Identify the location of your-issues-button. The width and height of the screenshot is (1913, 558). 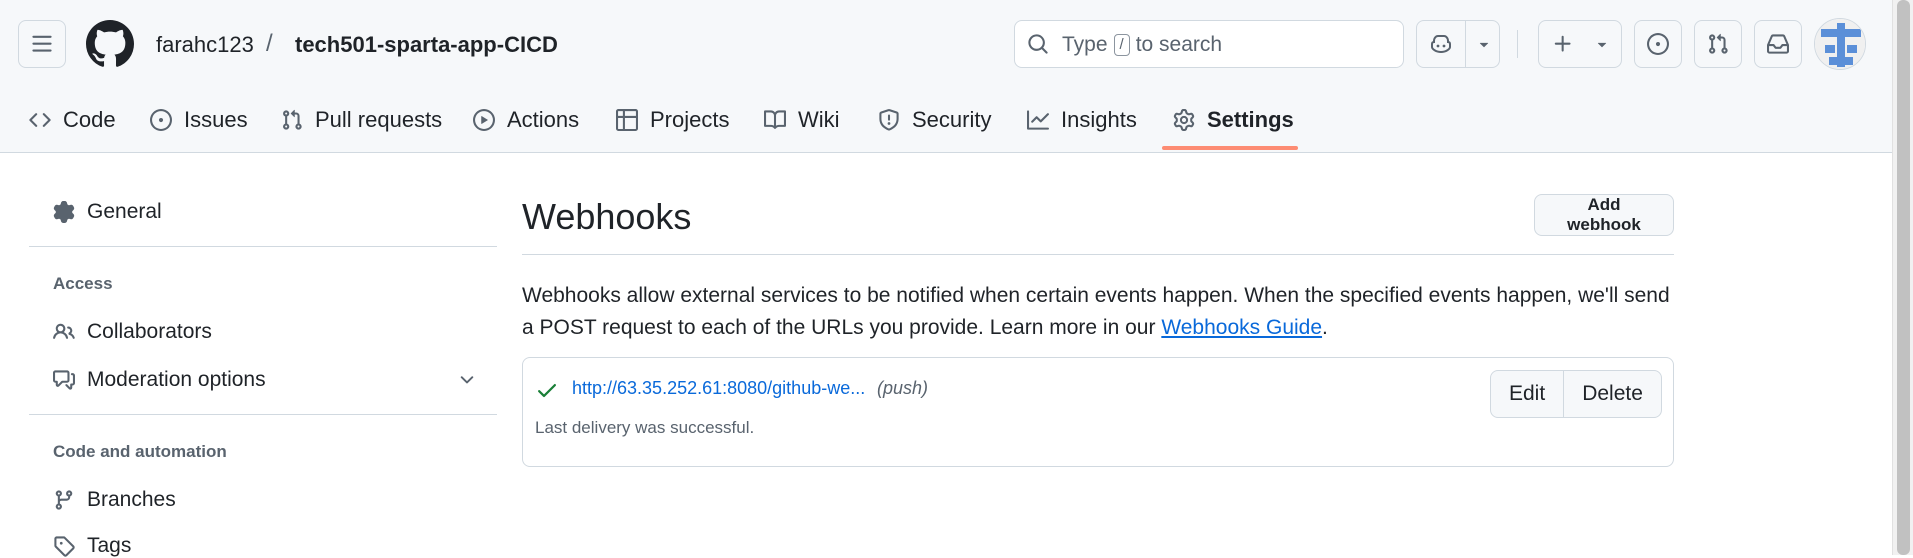
(1658, 44).